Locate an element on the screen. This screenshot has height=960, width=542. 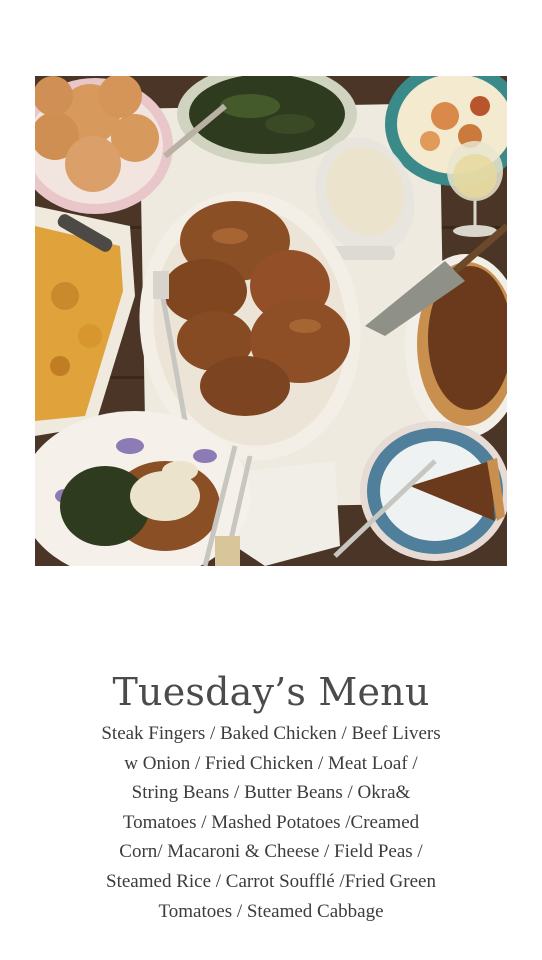
page-title: Tuesday’s Menu is located at coordinates (271, 692).